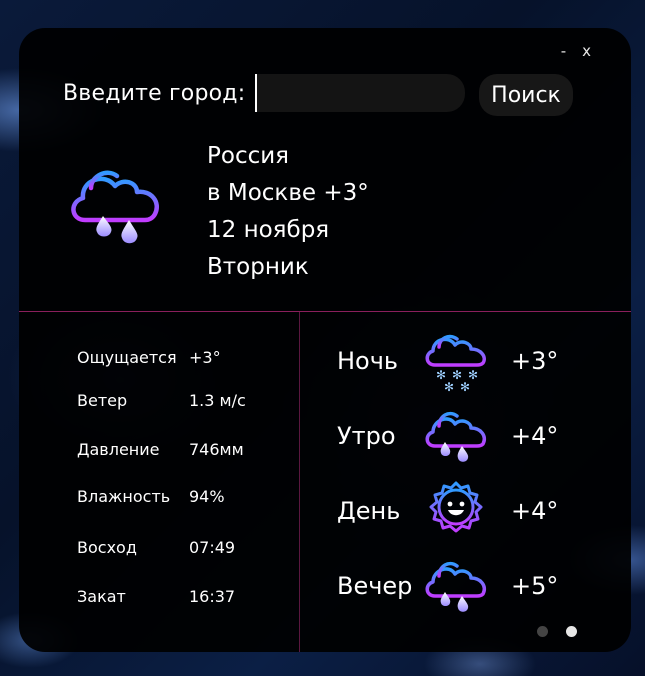 This screenshot has height=676, width=645. I want to click on detail-value: 94%, so click(207, 496).